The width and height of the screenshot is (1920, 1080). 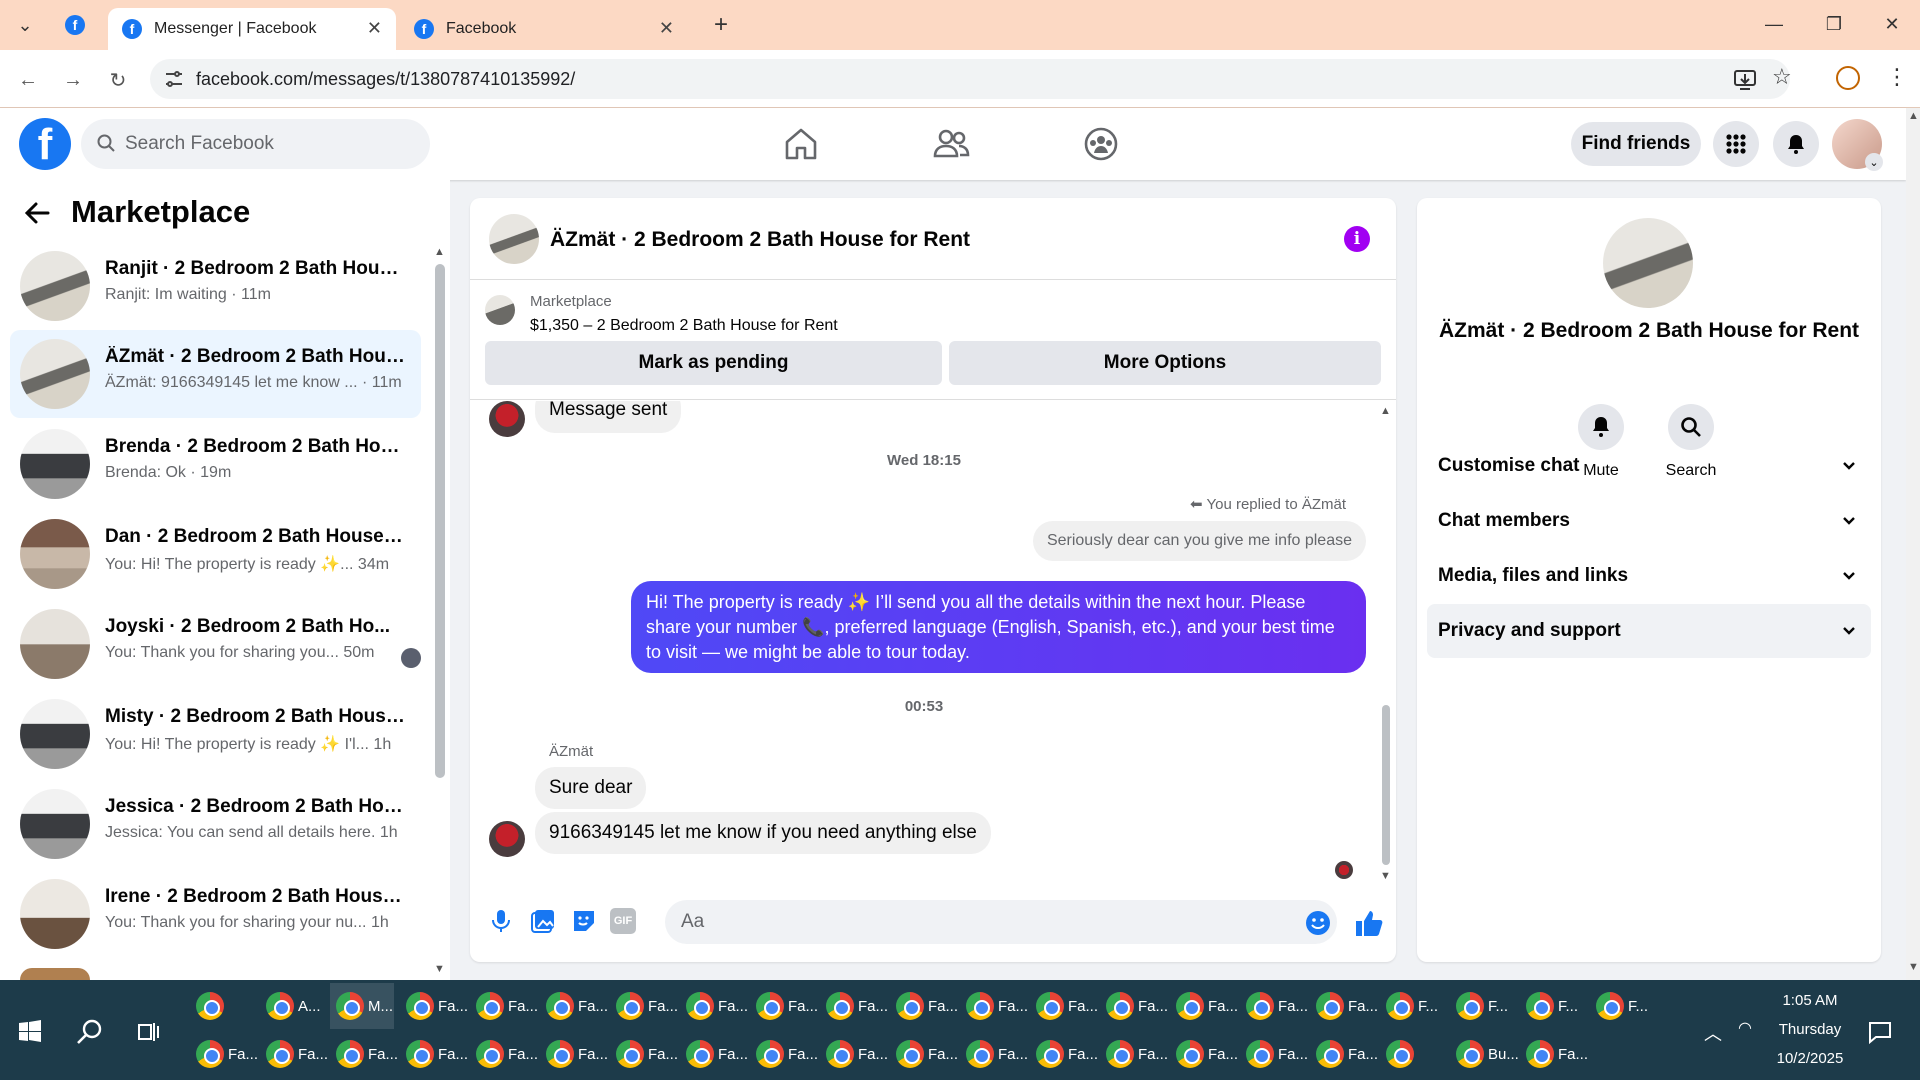 I want to click on install-app-icon, so click(x=1745, y=80).